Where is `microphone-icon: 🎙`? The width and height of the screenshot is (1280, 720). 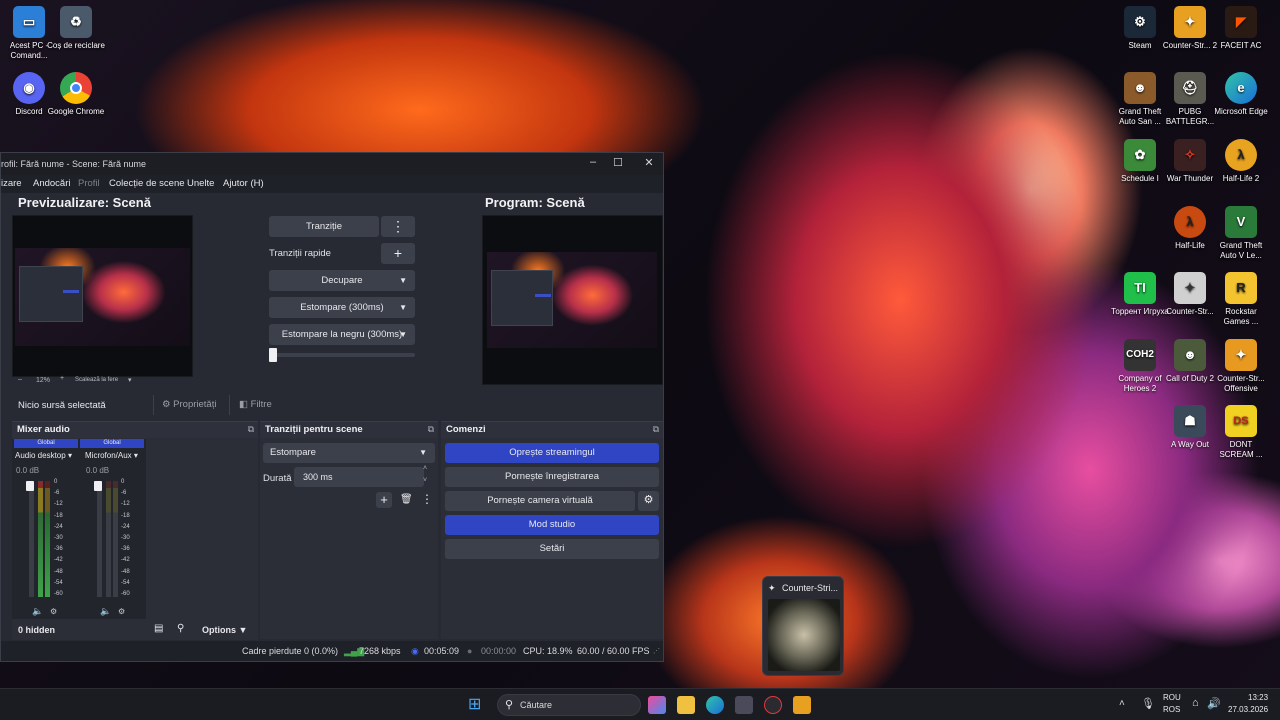 microphone-icon: 🎙 is located at coordinates (1148, 703).